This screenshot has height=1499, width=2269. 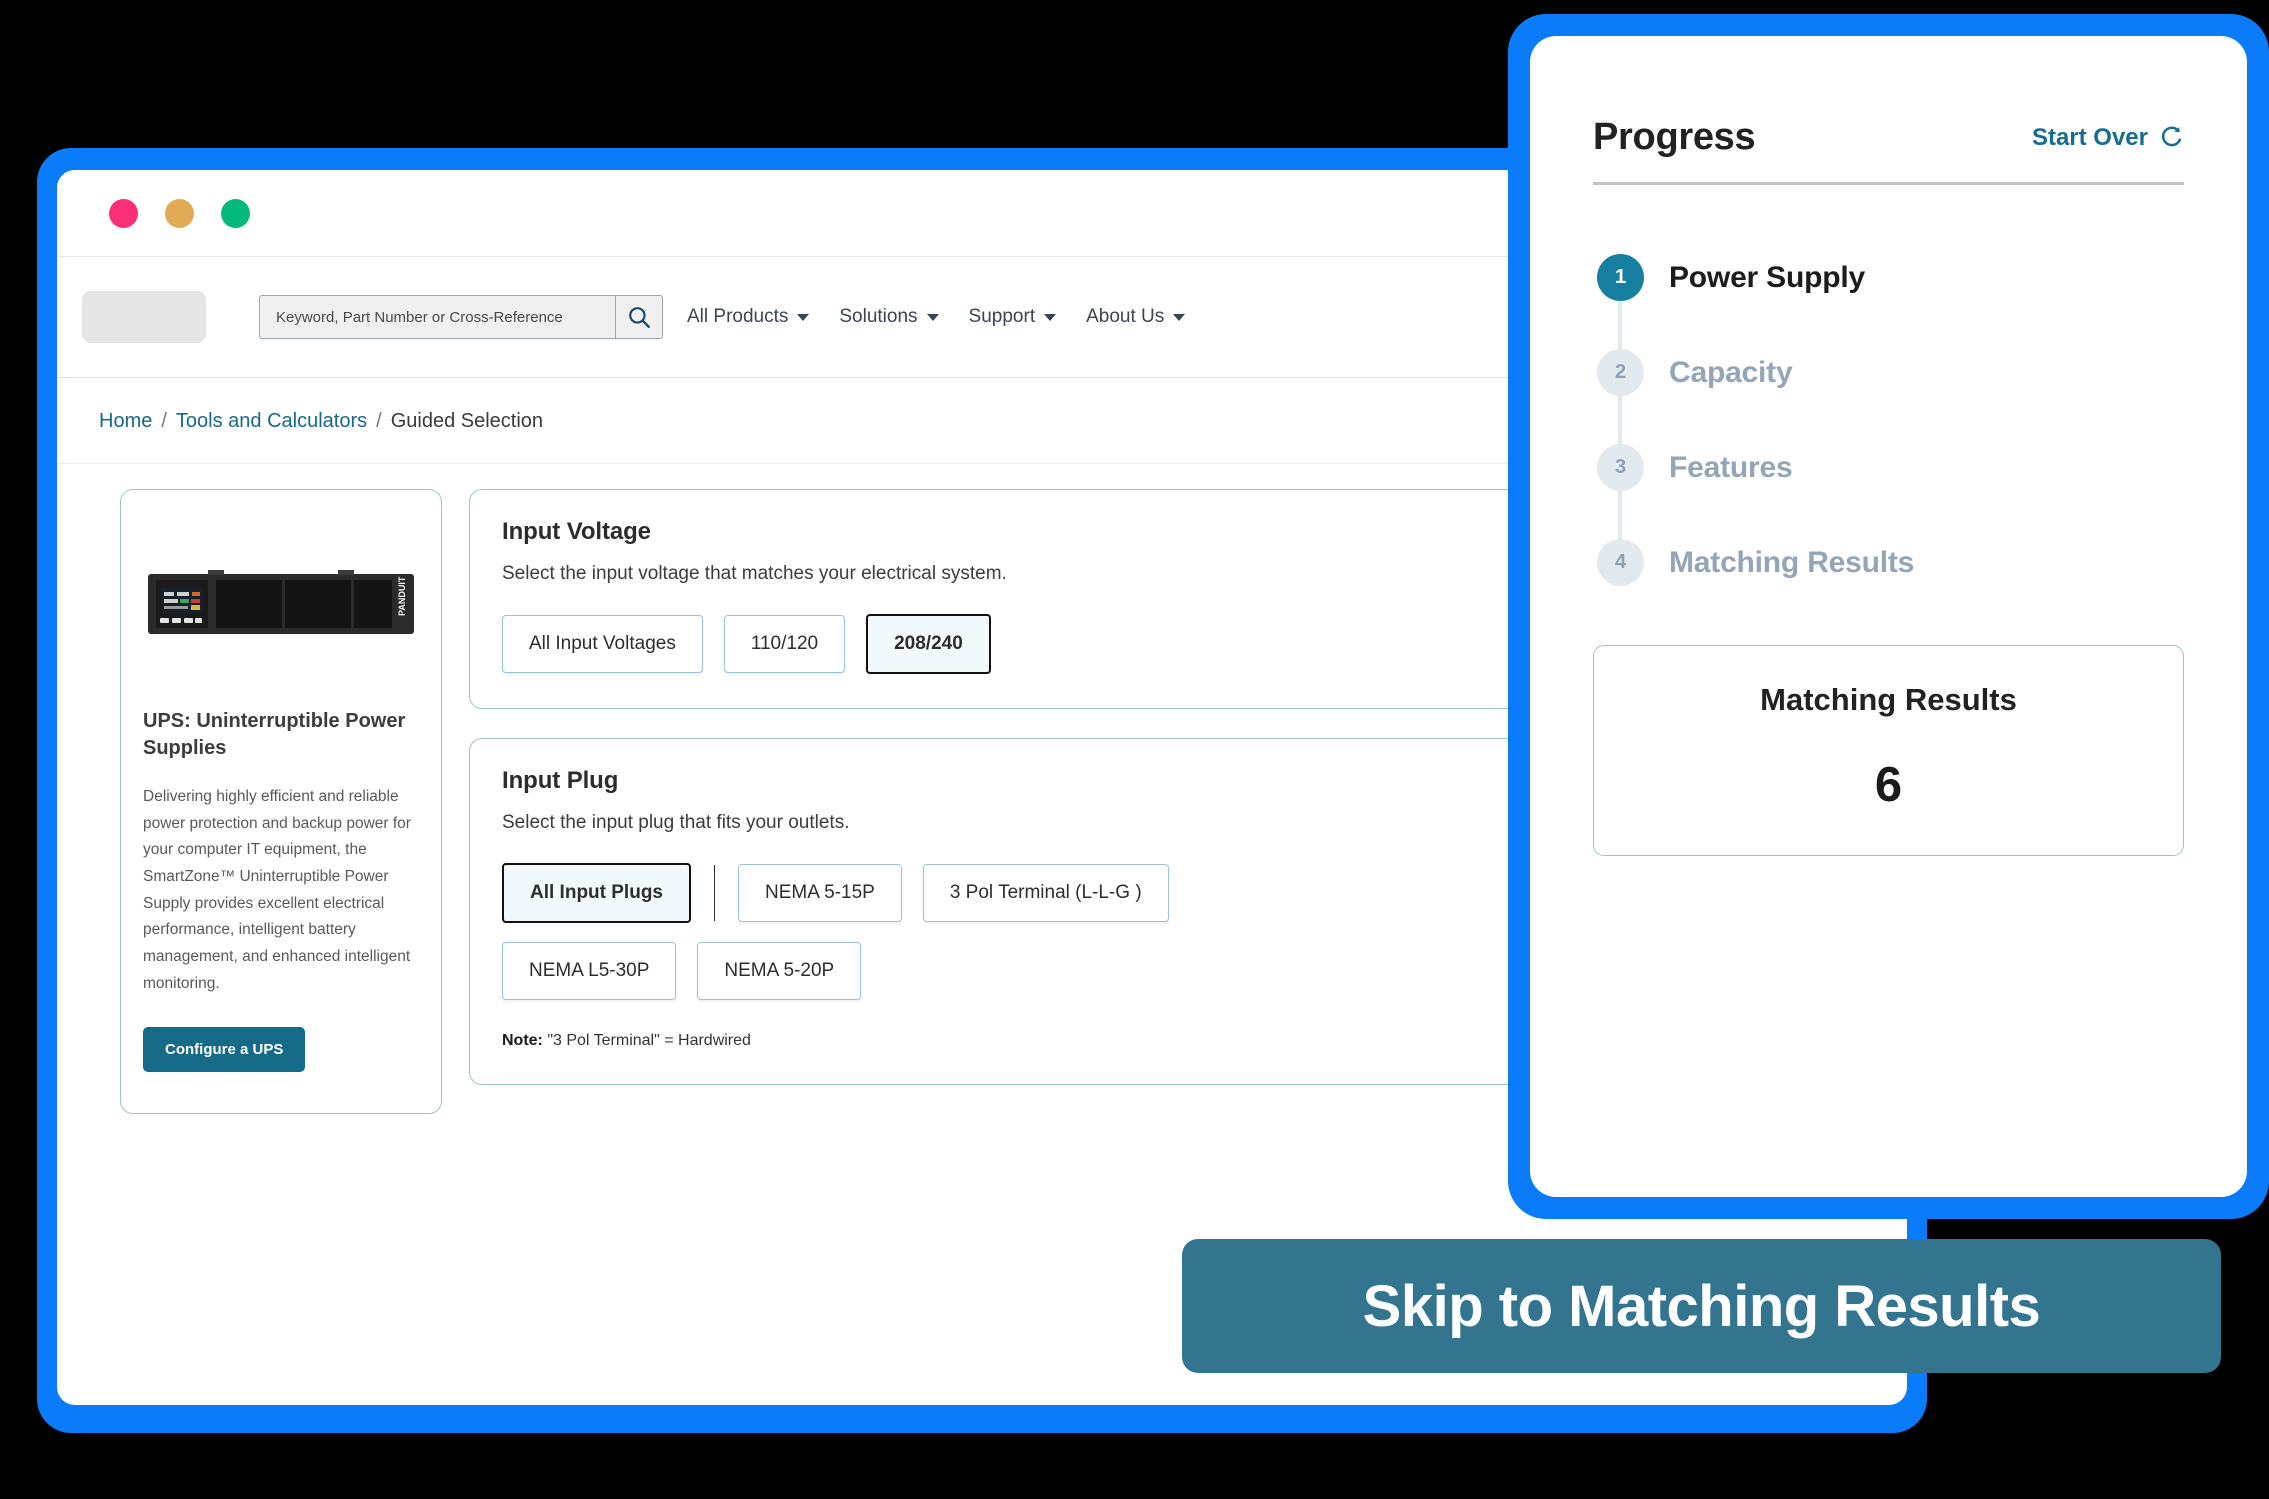 What do you see at coordinates (596, 893) in the screenshot?
I see `option-all-input-plugs: All Input Plugs` at bounding box center [596, 893].